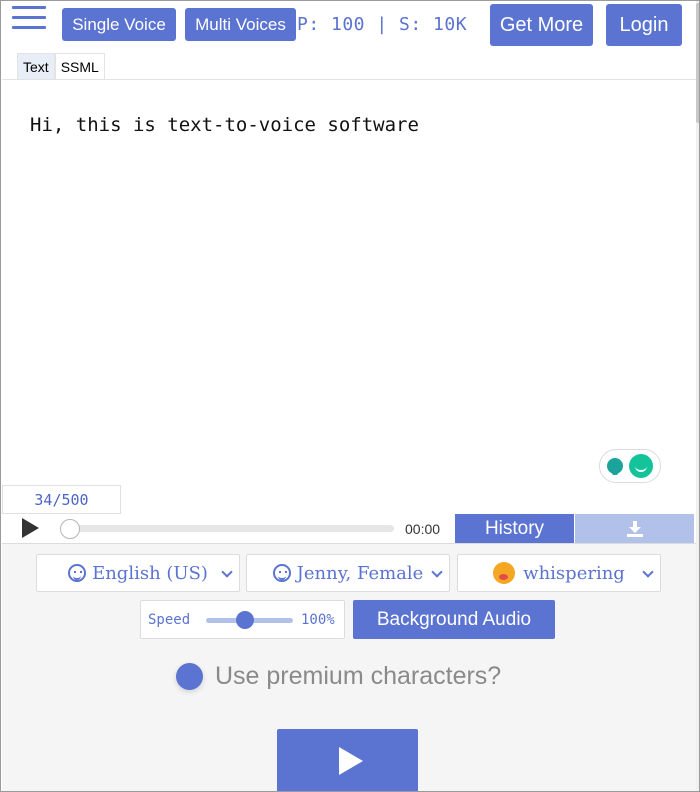  I want to click on editor-text: Hi, this is text-to-voice software, so click(224, 125).